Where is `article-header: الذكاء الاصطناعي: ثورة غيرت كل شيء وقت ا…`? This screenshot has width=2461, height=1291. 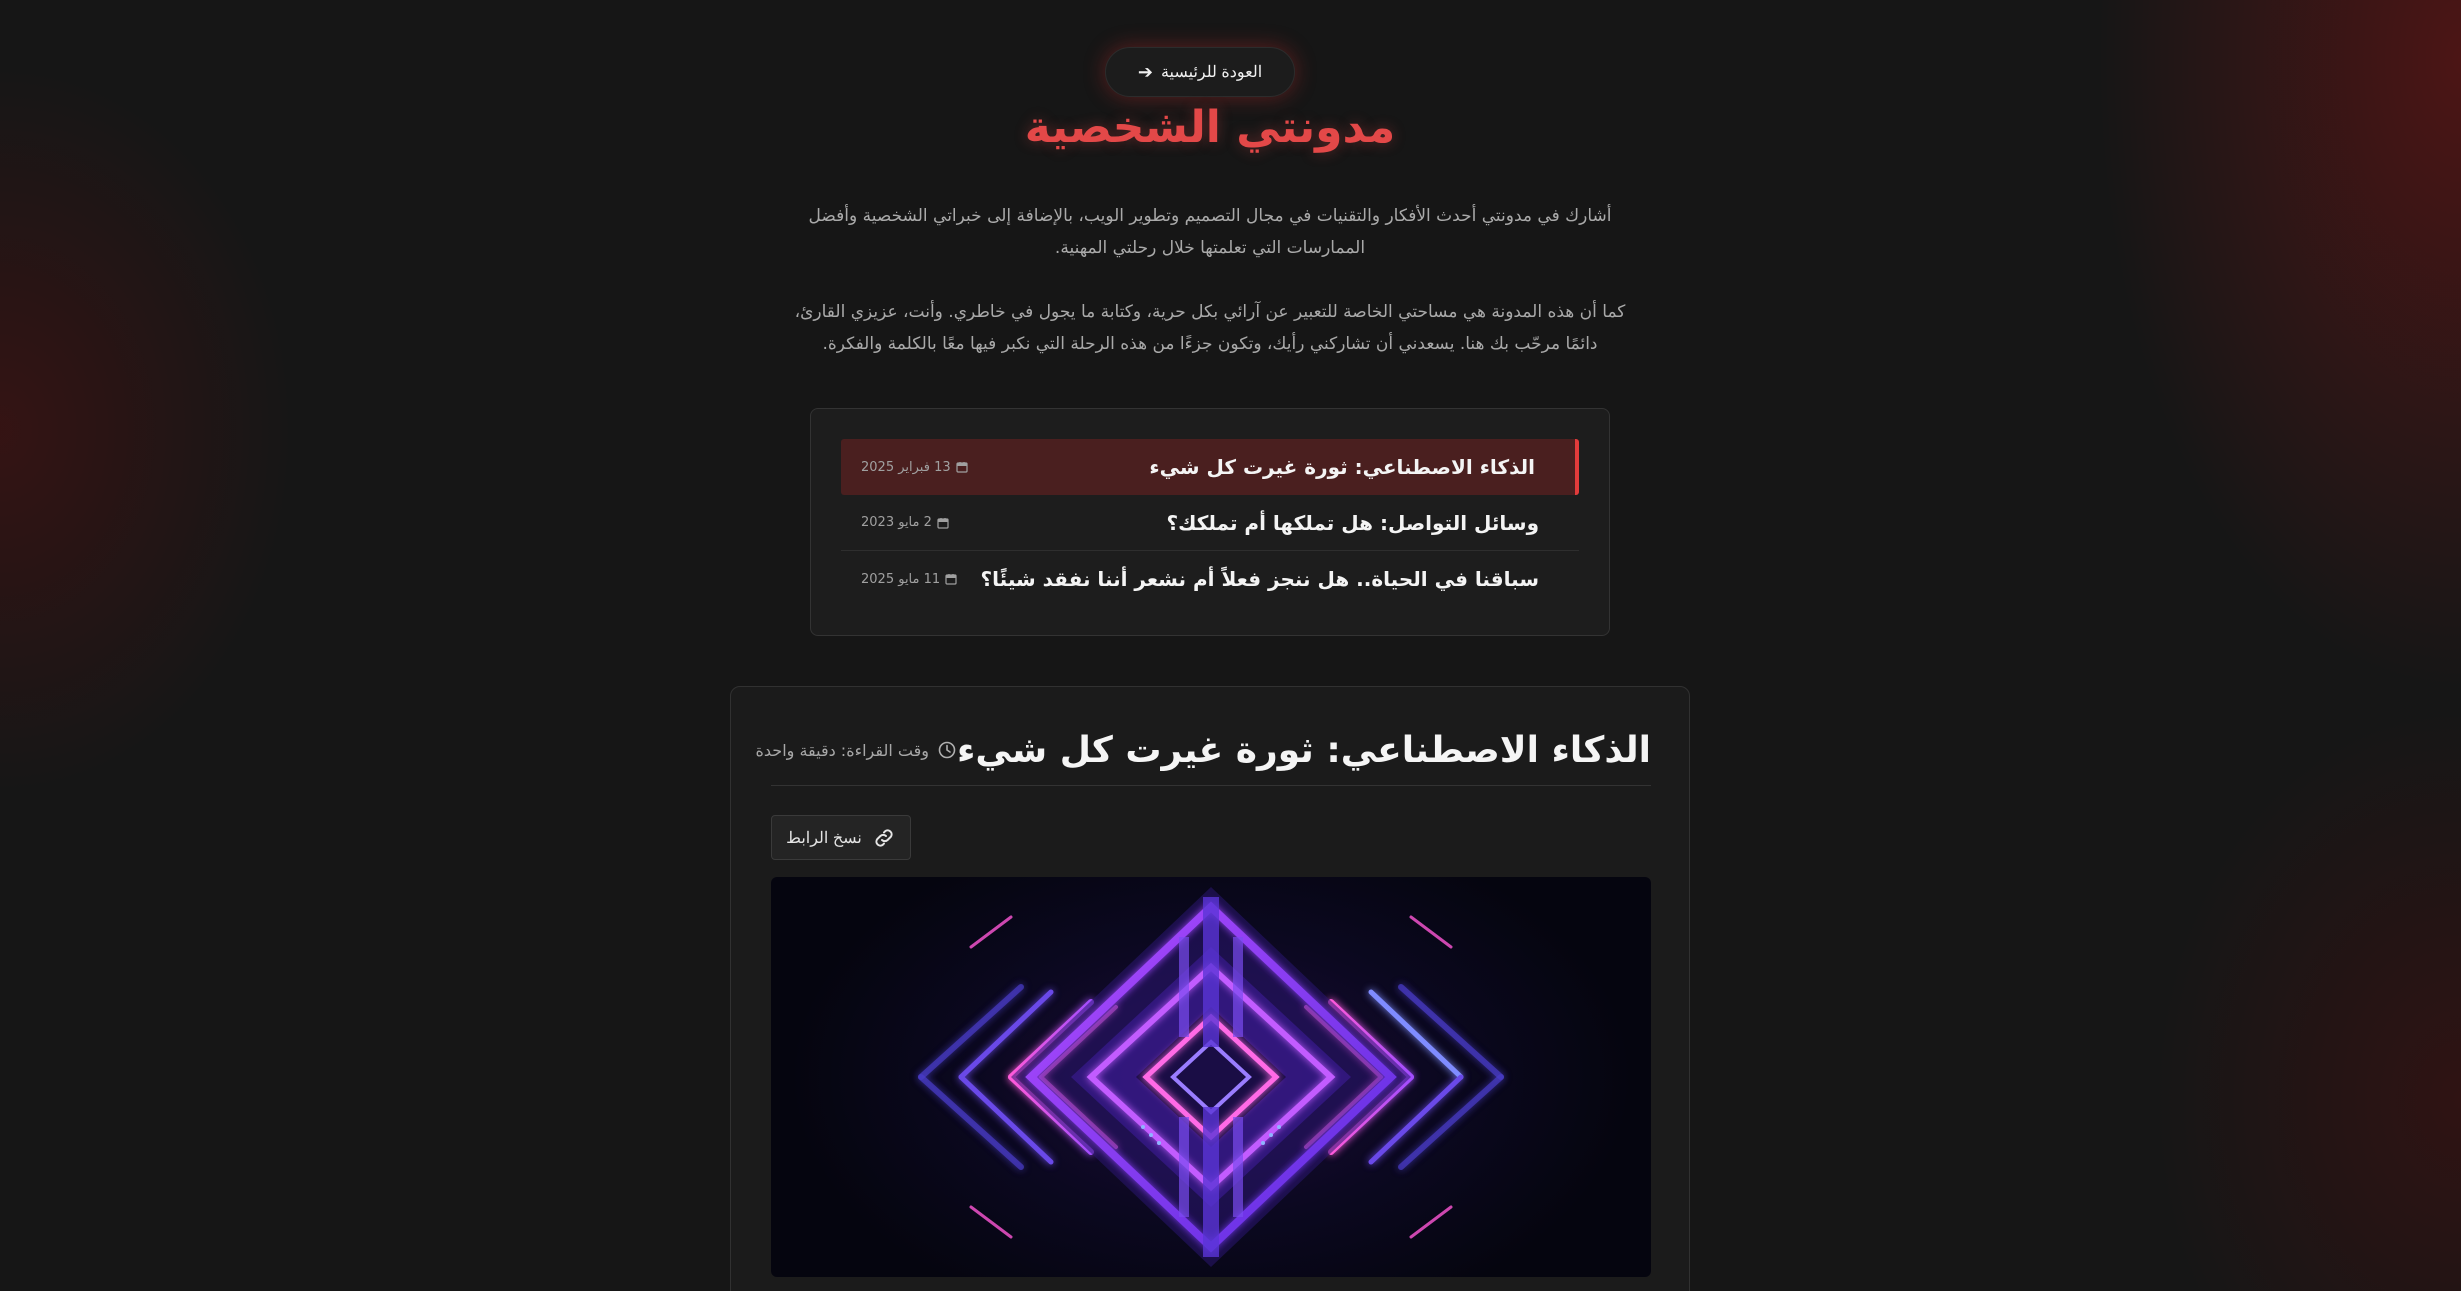
article-header: الذكاء الاصطناعي: ثورة غيرت كل شيء وقت ا… is located at coordinates (1203, 750).